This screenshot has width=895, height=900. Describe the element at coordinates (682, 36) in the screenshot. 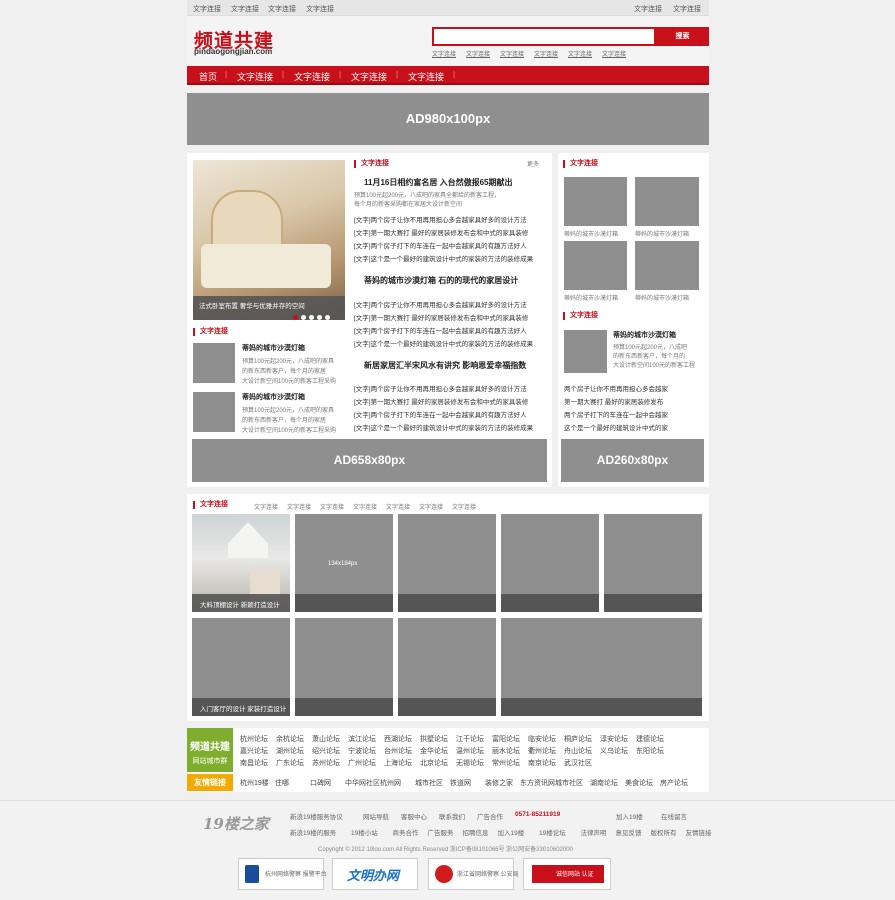

I see `search-button: 搜索` at that location.